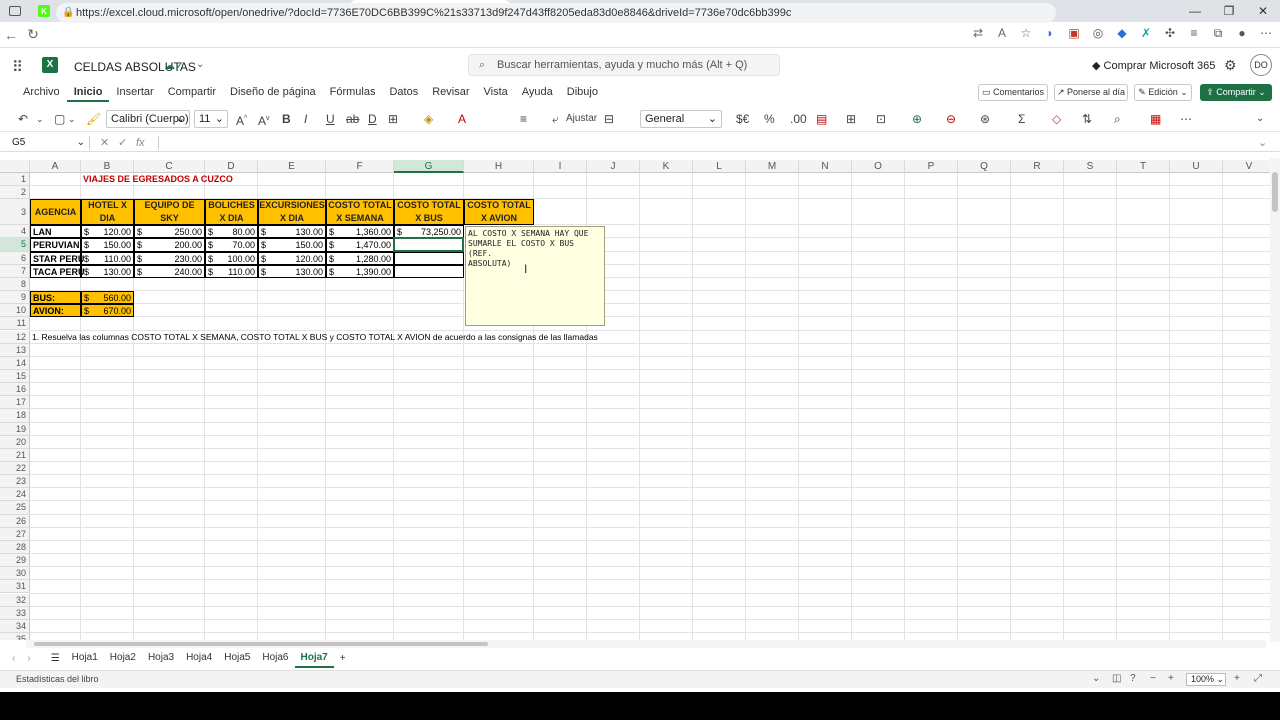 The width and height of the screenshot is (1280, 720). What do you see at coordinates (555, 119) in the screenshot?
I see `wrap-text-icon: ⤶` at bounding box center [555, 119].